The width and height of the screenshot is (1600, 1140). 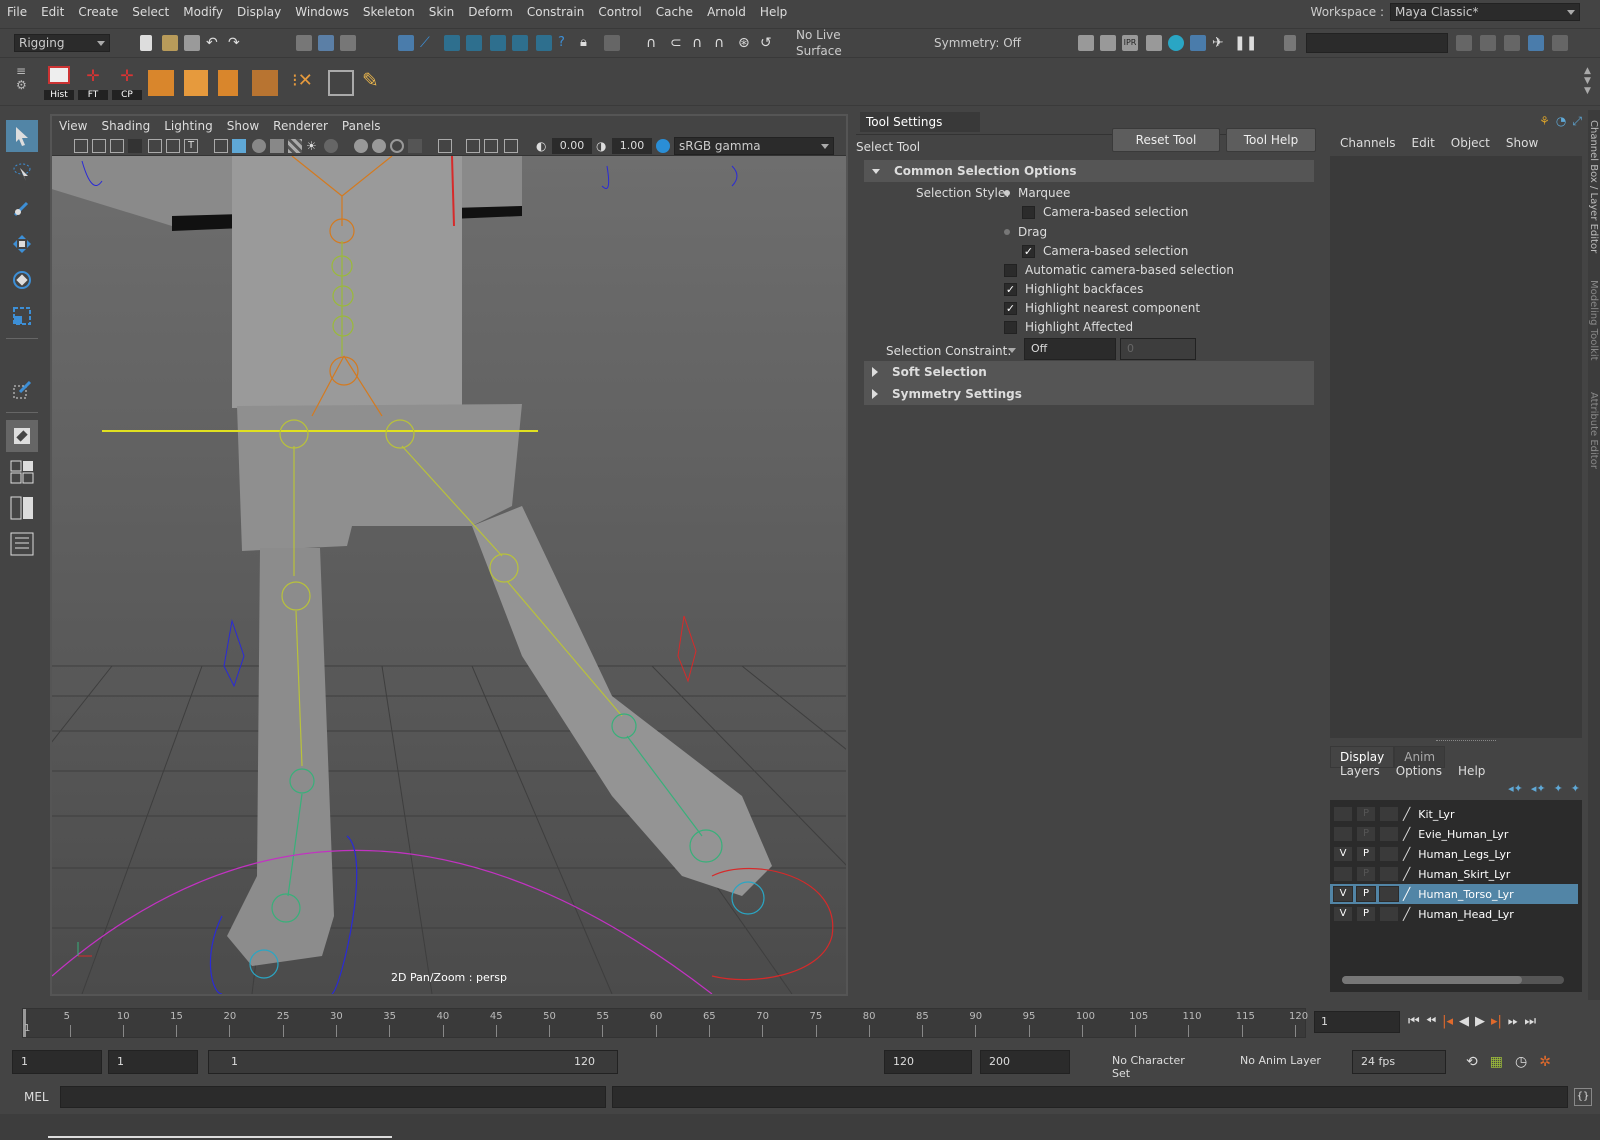 I want to click on loop-icon: ⟲, so click(x=1472, y=1062).